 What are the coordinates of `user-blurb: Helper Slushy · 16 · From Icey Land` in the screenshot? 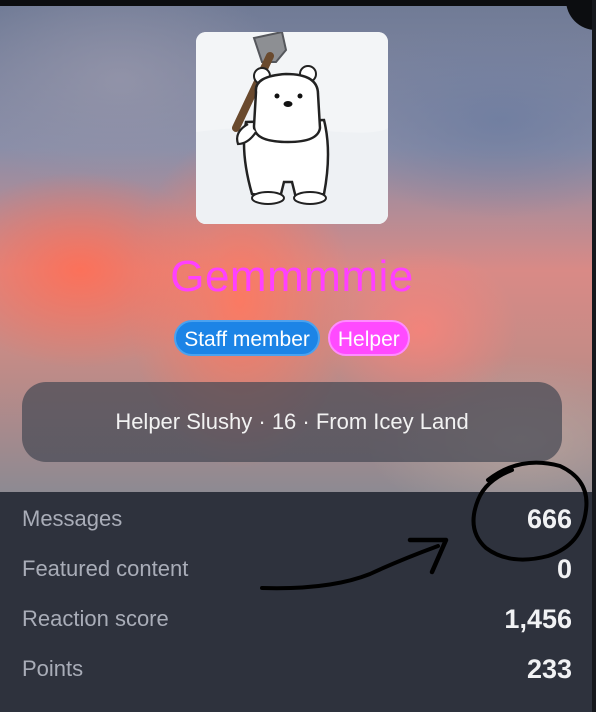 It's located at (292, 422).